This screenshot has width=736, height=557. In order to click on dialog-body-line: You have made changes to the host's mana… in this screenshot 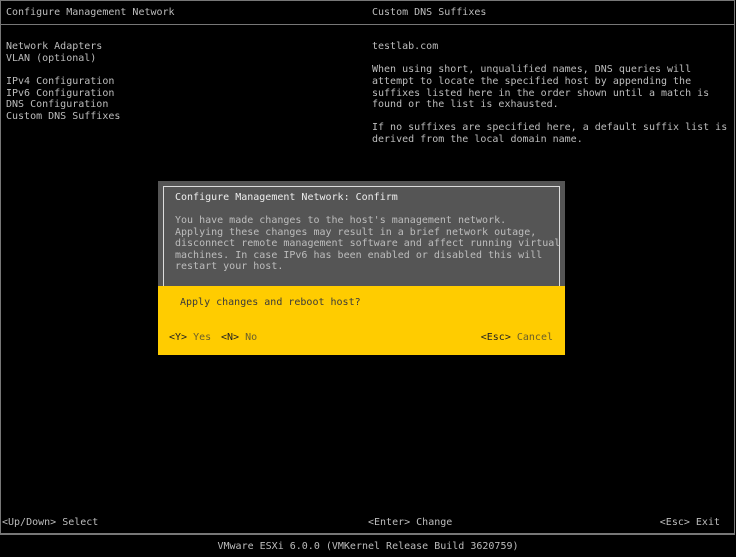, I will do `click(341, 220)`.